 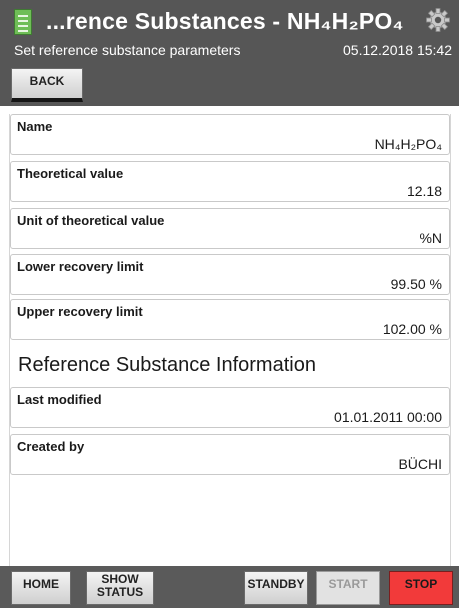 I want to click on section-heading: Reference Substance Information, so click(x=167, y=365).